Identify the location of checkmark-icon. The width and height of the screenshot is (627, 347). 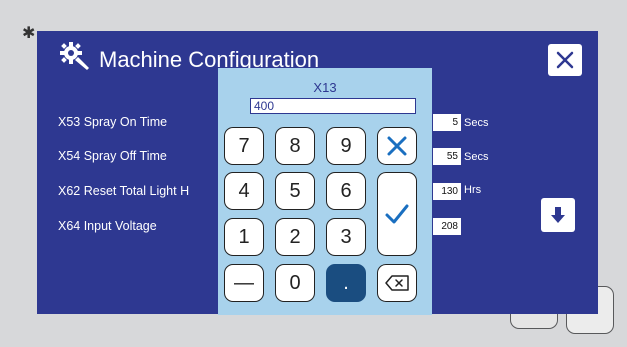
(397, 214).